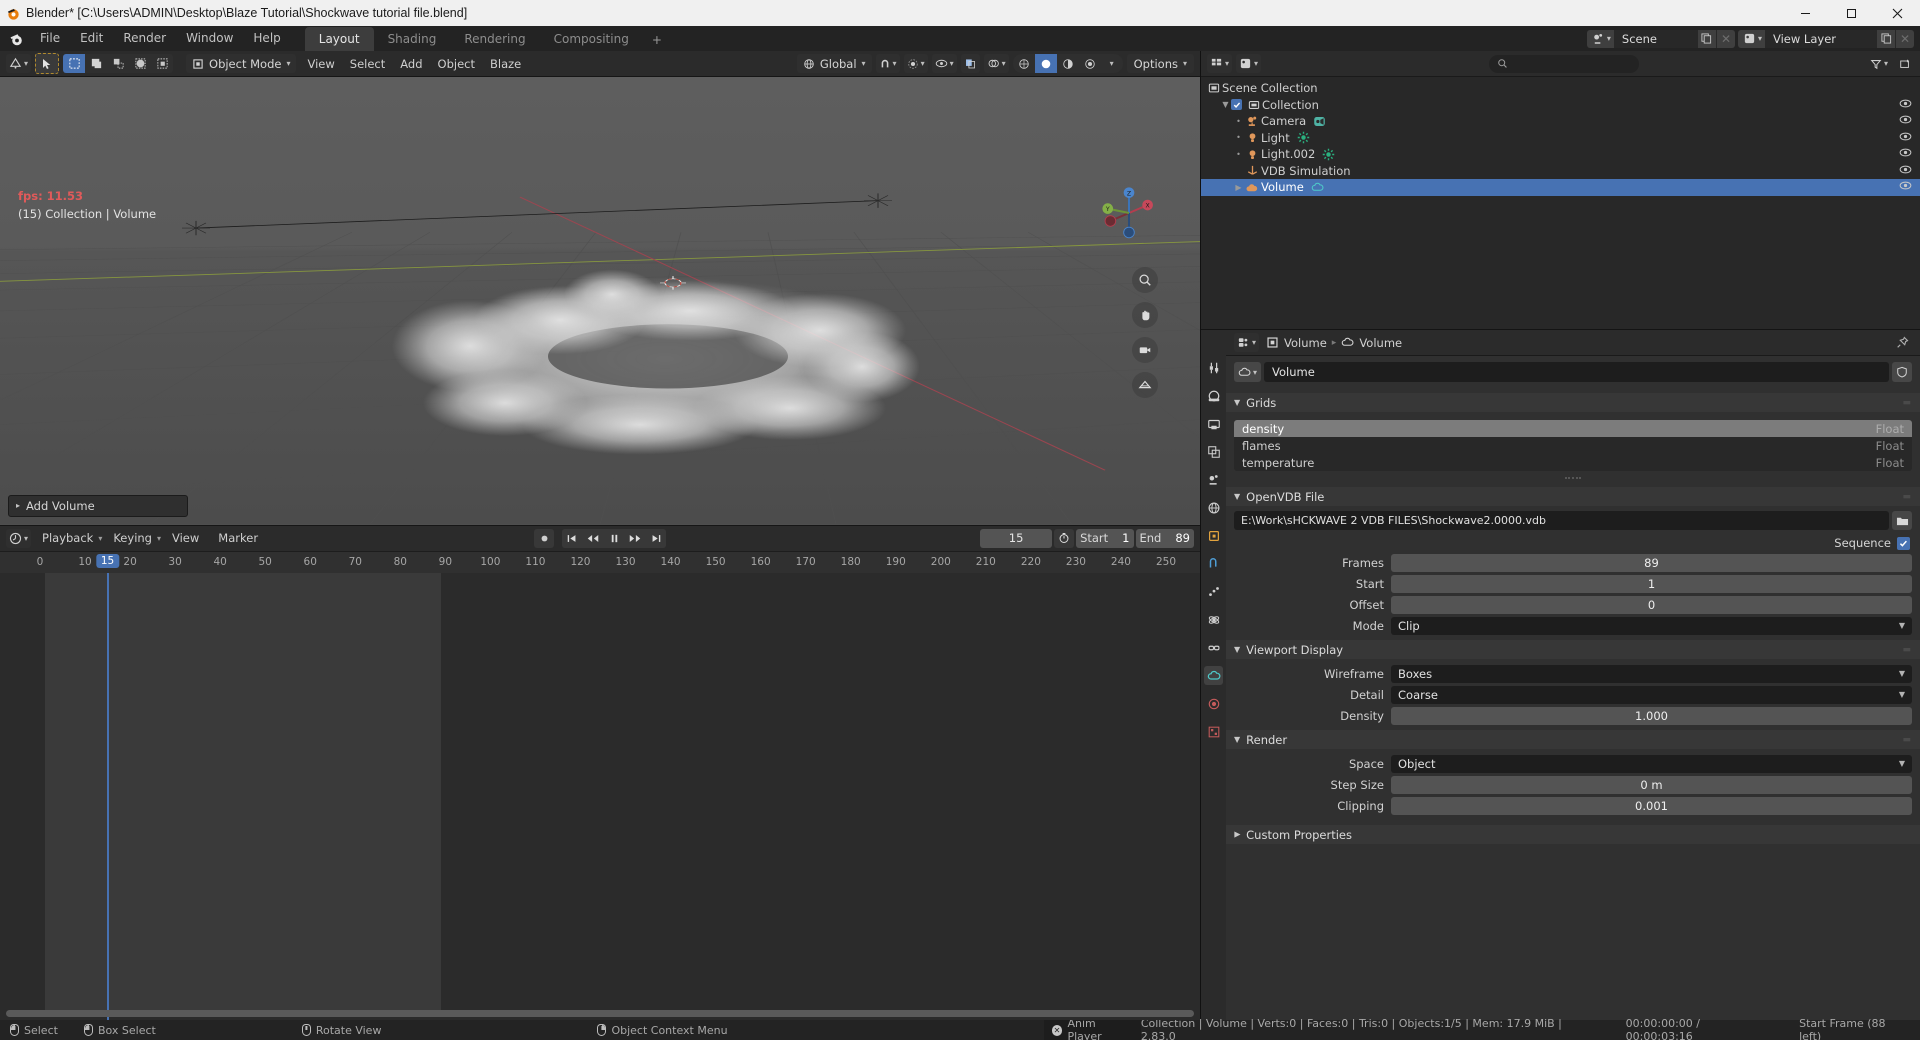 This screenshot has width=1920, height=1040. Describe the element at coordinates (1213, 731) in the screenshot. I see `properties-tab-texture` at that location.